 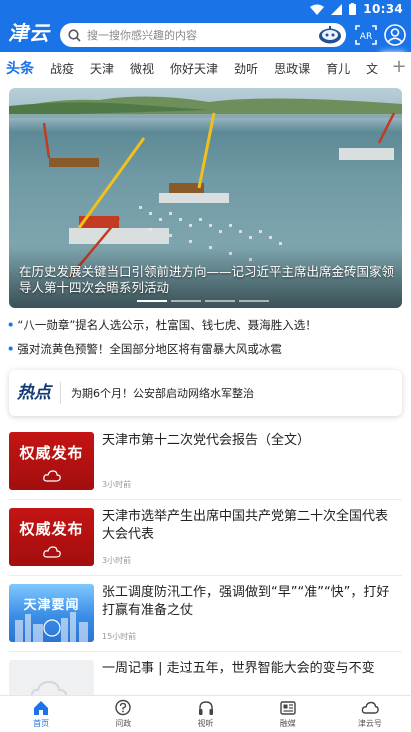 I want to click on news-item: 权威发布 天津市选举产生出席中国共产党第二十次全国代表大会代表 3小时前, so click(x=205, y=544).